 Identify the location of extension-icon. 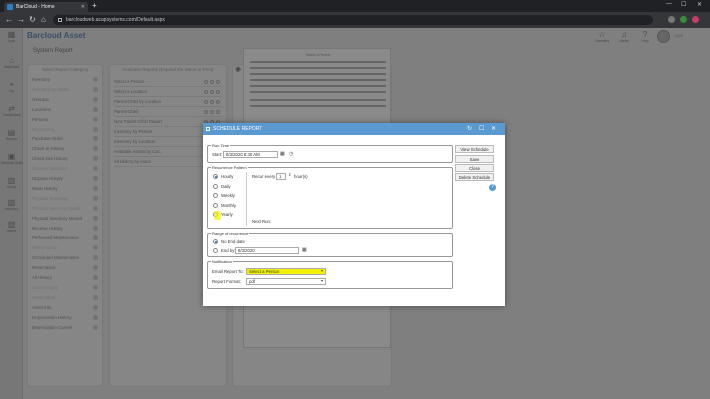
(671, 19).